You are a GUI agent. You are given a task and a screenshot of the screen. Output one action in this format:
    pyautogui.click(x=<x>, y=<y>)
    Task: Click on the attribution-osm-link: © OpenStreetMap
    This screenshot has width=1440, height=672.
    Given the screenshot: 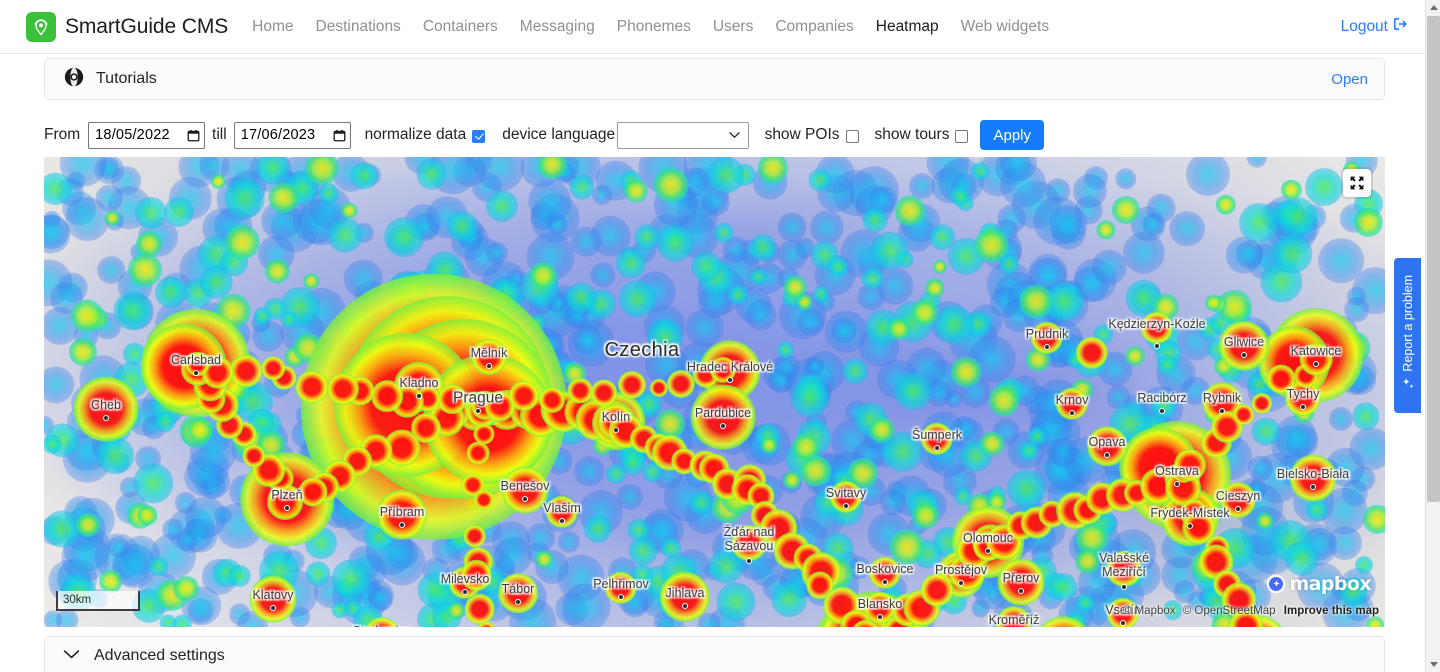 What is the action you would take?
    pyautogui.click(x=1229, y=611)
    